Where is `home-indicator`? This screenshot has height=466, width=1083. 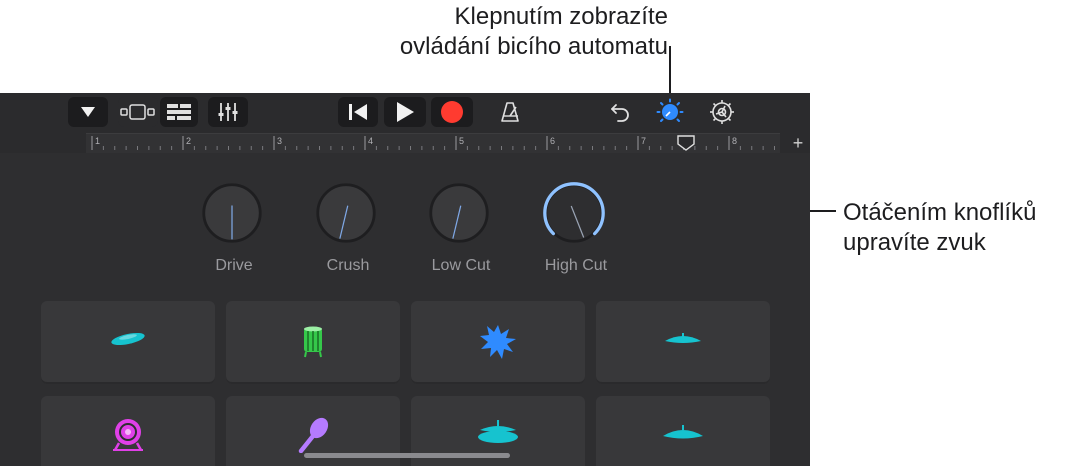
home-indicator is located at coordinates (407, 455).